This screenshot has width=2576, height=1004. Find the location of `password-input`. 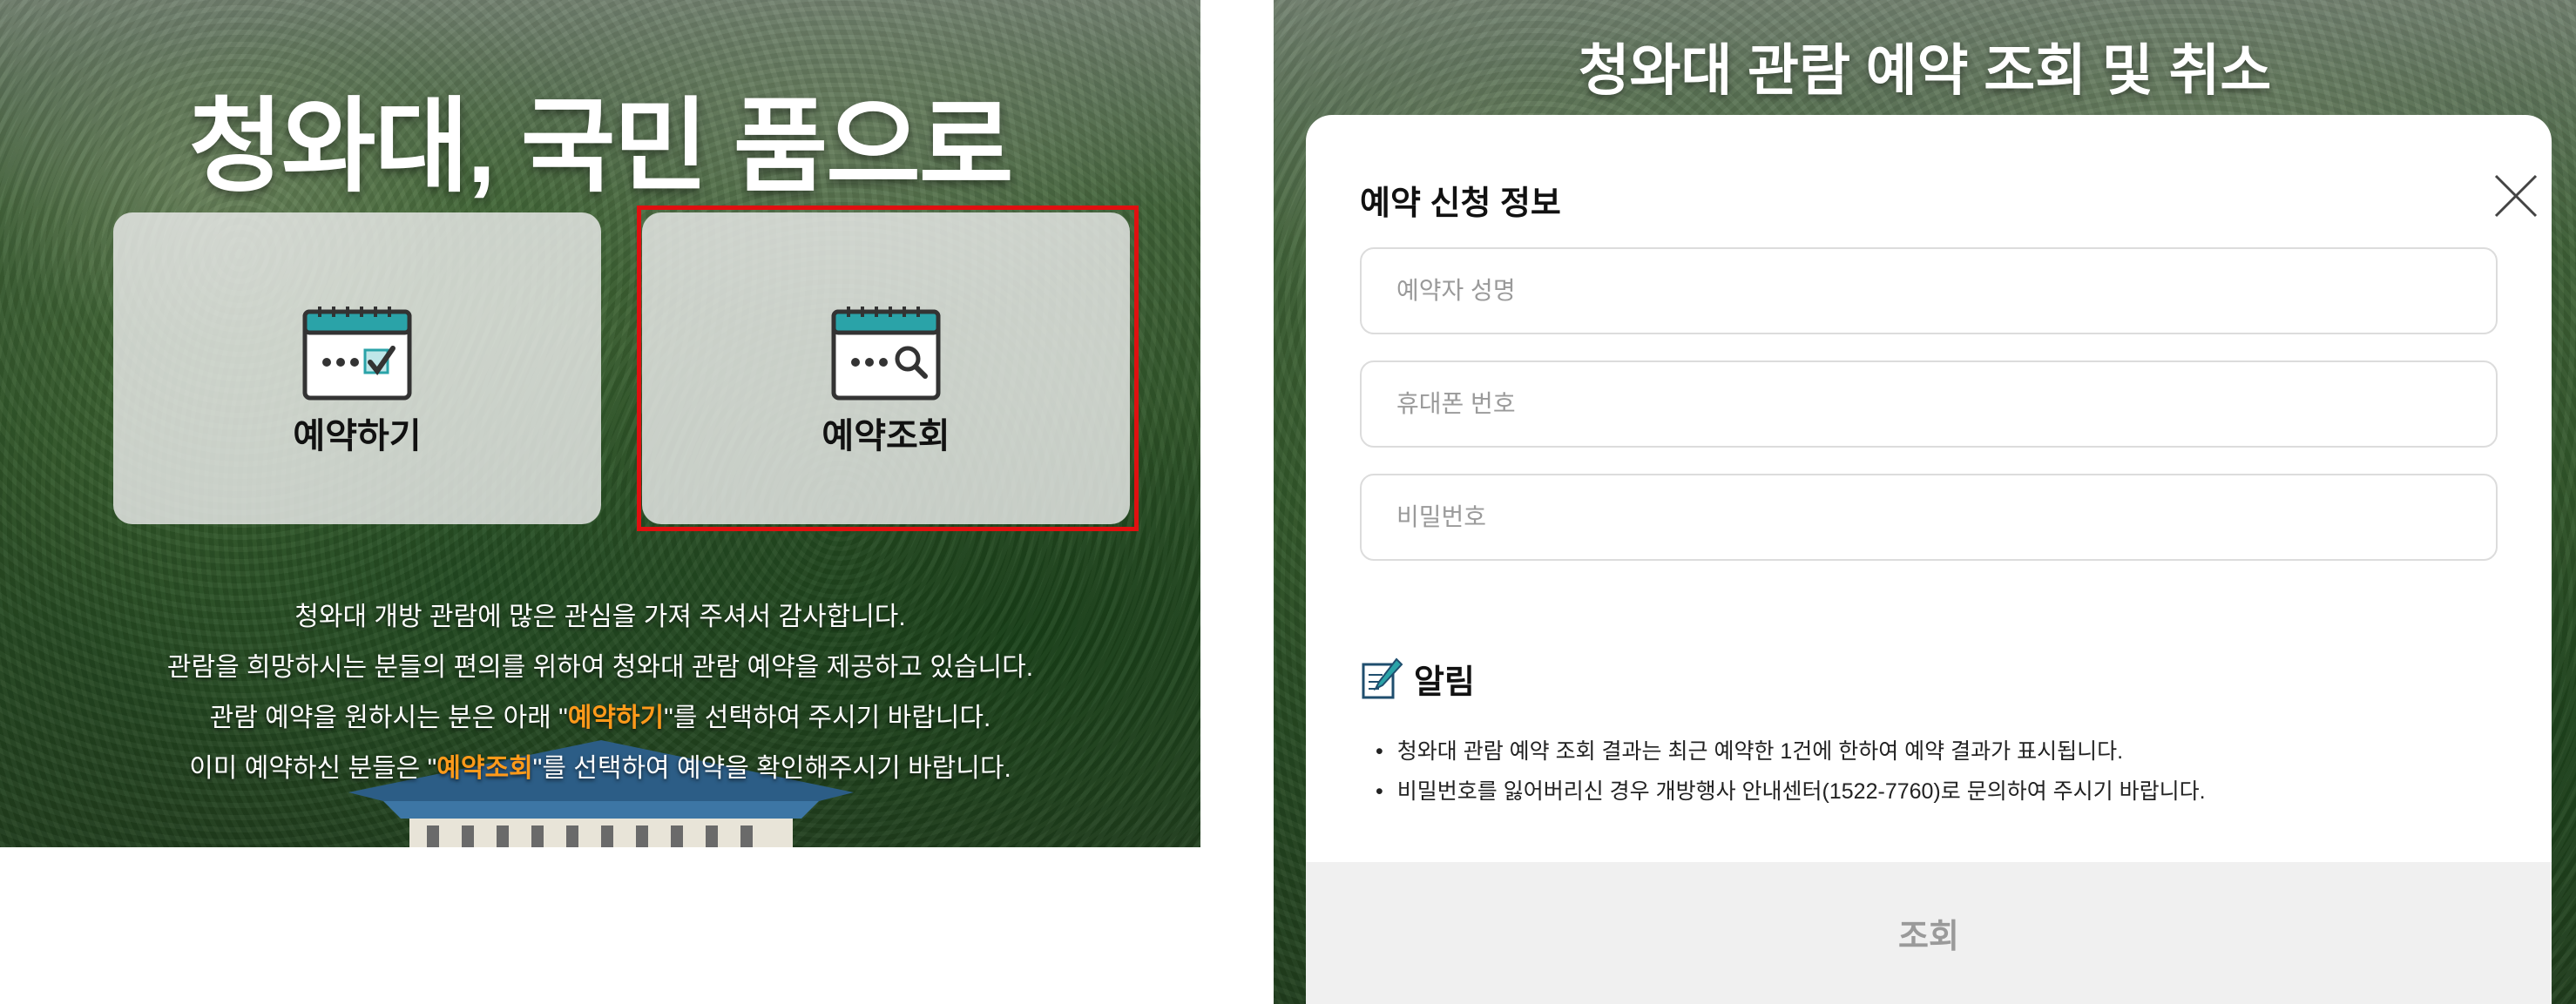

password-input is located at coordinates (1929, 518).